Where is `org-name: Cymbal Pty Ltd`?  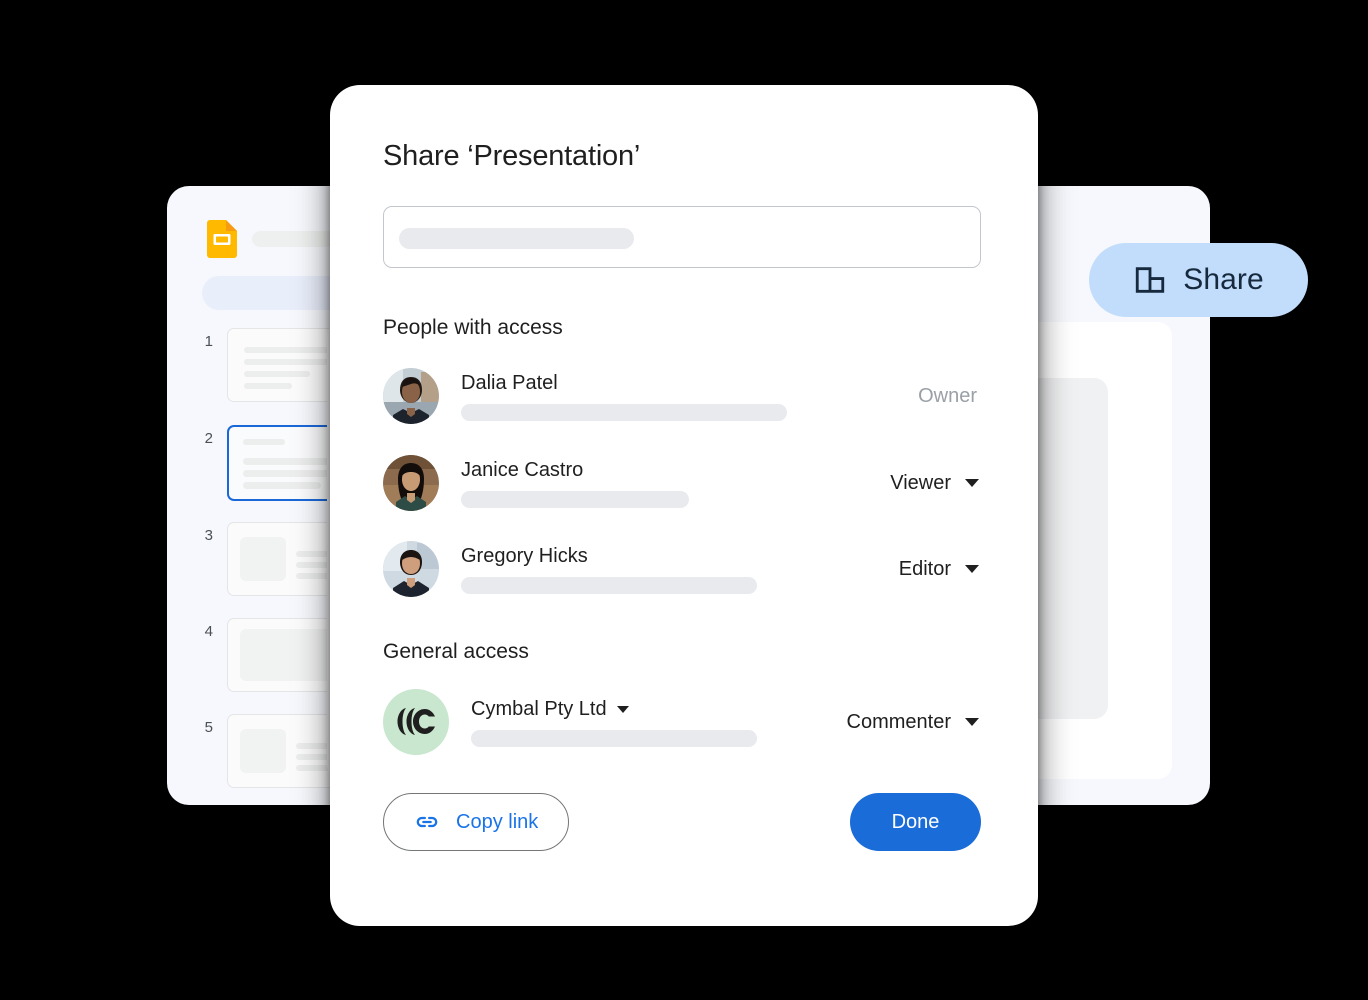 org-name: Cymbal Pty Ltd is located at coordinates (539, 709).